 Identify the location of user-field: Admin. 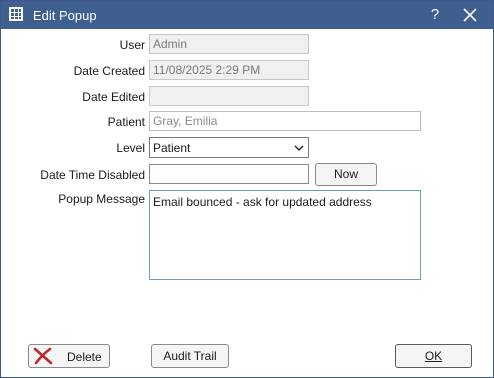
(229, 44).